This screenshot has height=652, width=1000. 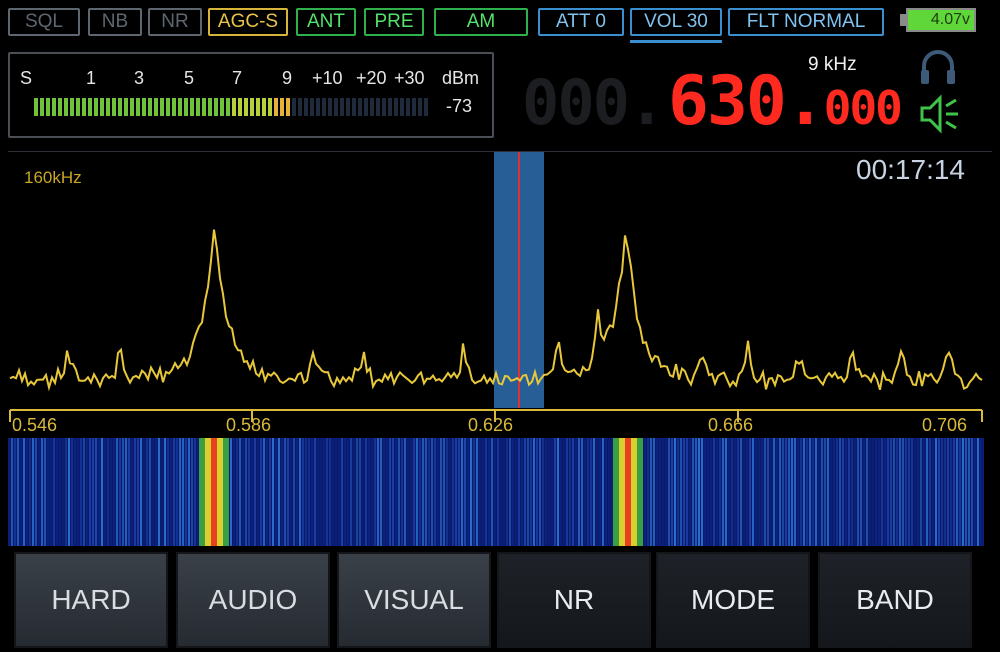 What do you see at coordinates (115, 22) in the screenshot?
I see `nb-button: NB` at bounding box center [115, 22].